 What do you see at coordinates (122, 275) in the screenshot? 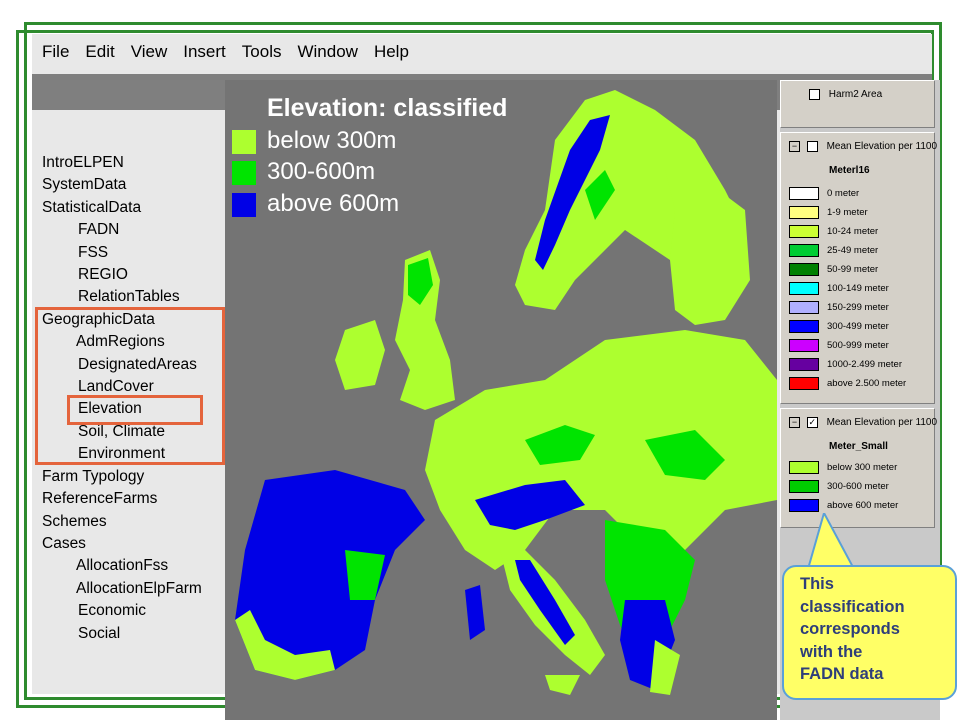
I see `tree-item: REGIO` at bounding box center [122, 275].